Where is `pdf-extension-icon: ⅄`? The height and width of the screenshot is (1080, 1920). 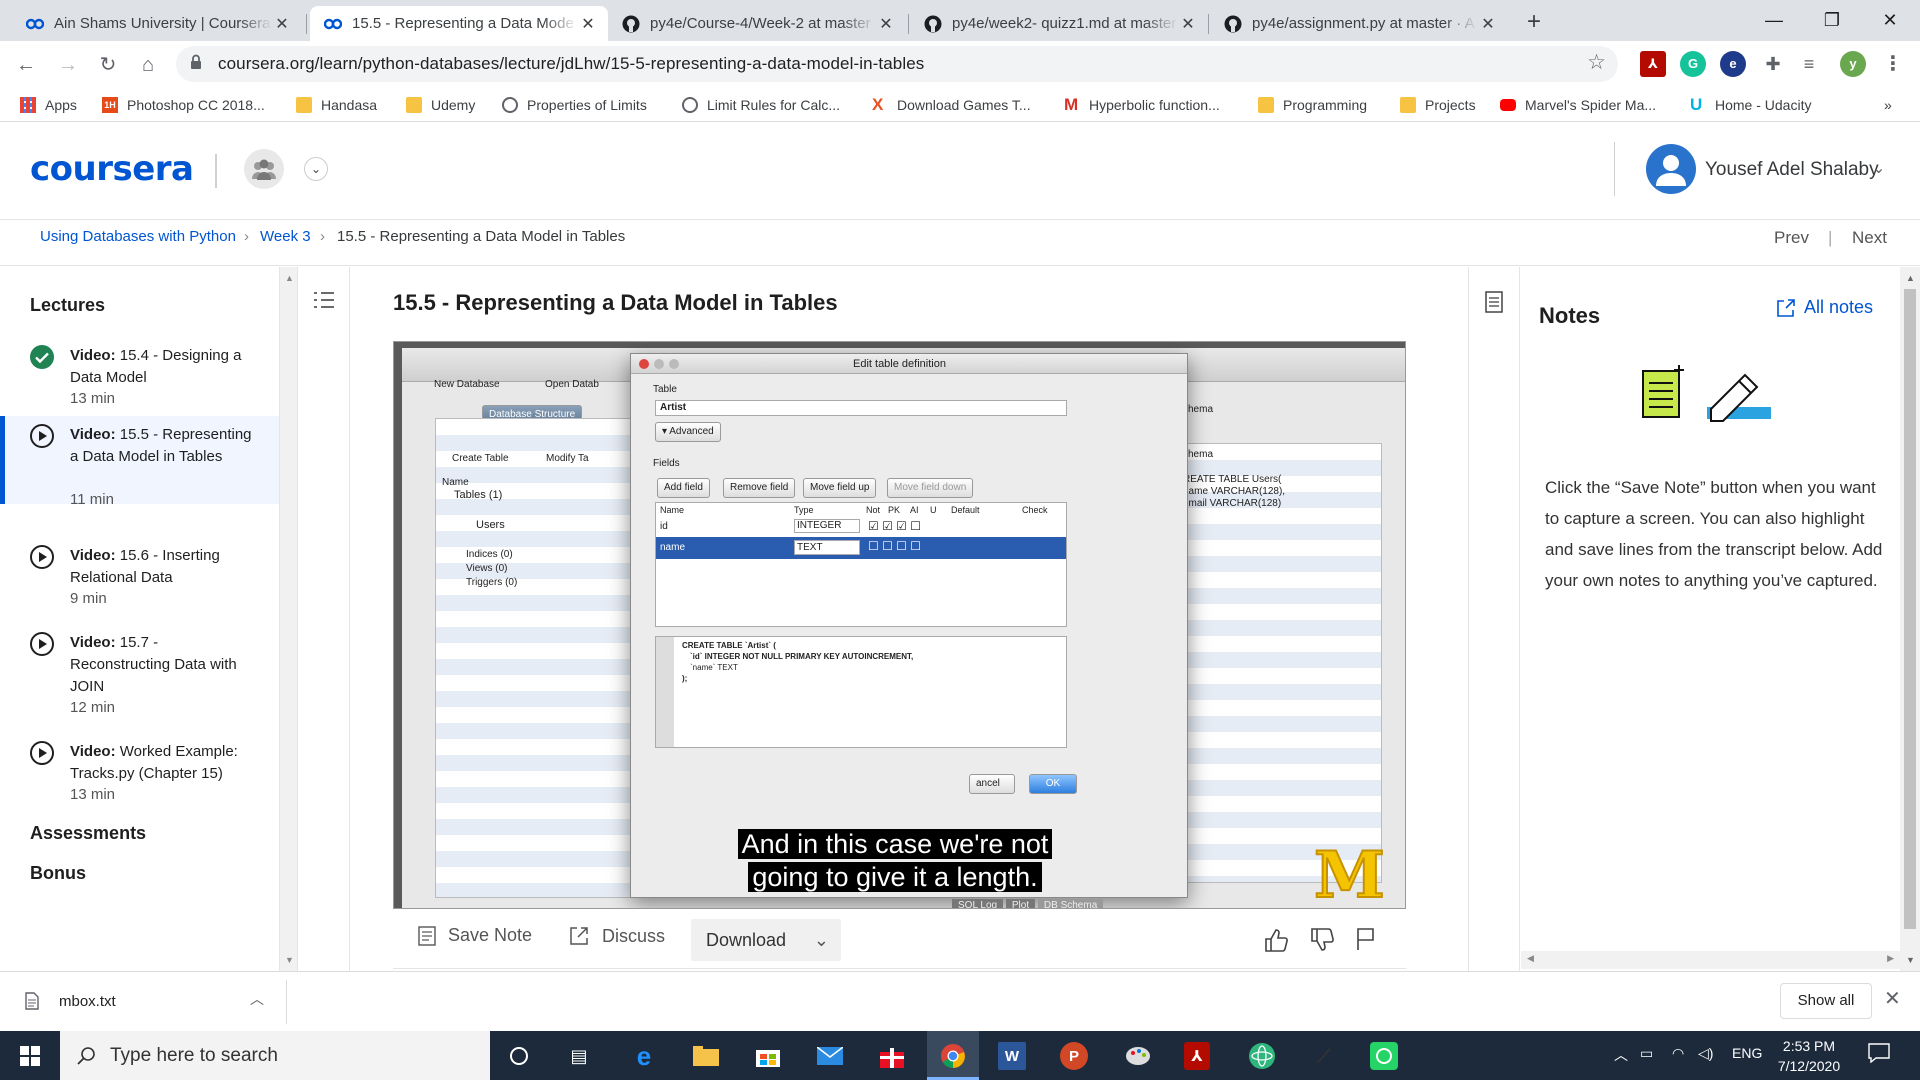
pdf-extension-icon: ⅄ is located at coordinates (1653, 64).